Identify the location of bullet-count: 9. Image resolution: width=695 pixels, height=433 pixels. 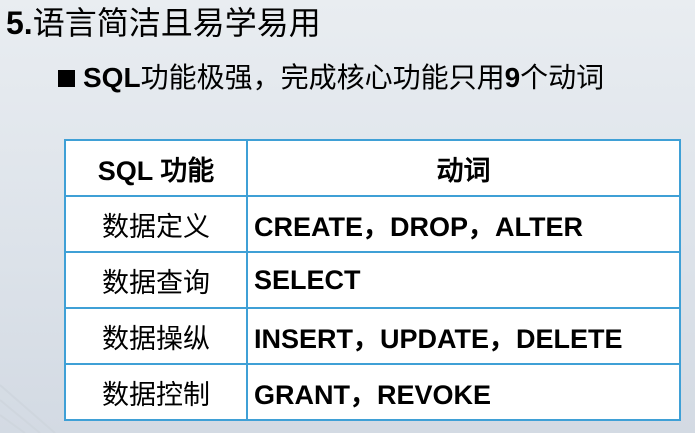
(512, 77).